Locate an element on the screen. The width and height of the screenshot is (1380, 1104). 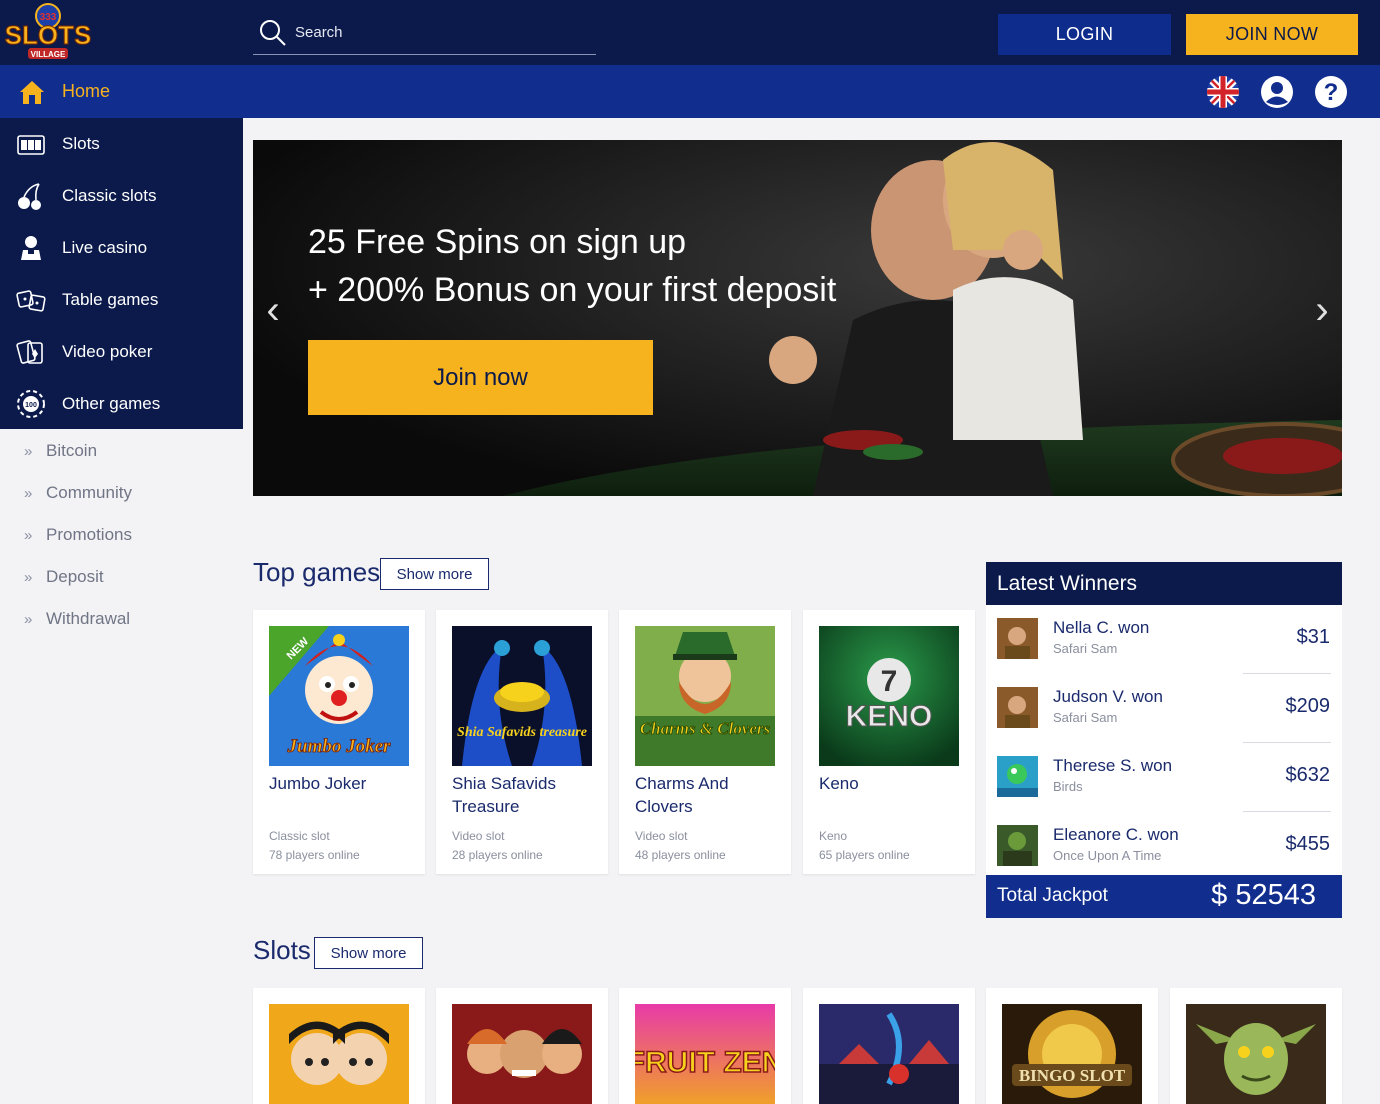
login-button: LOGIN is located at coordinates (1084, 34).